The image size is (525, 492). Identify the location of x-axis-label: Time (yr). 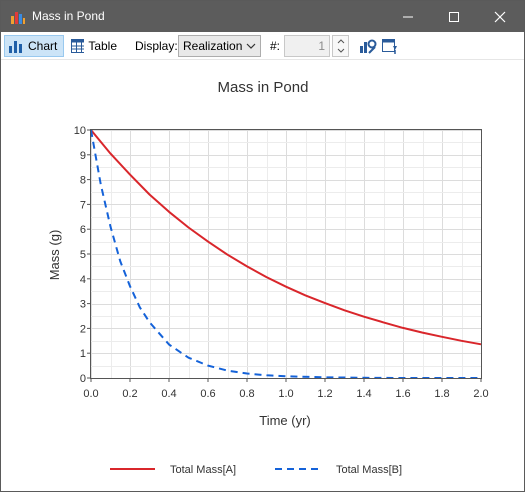
(285, 420).